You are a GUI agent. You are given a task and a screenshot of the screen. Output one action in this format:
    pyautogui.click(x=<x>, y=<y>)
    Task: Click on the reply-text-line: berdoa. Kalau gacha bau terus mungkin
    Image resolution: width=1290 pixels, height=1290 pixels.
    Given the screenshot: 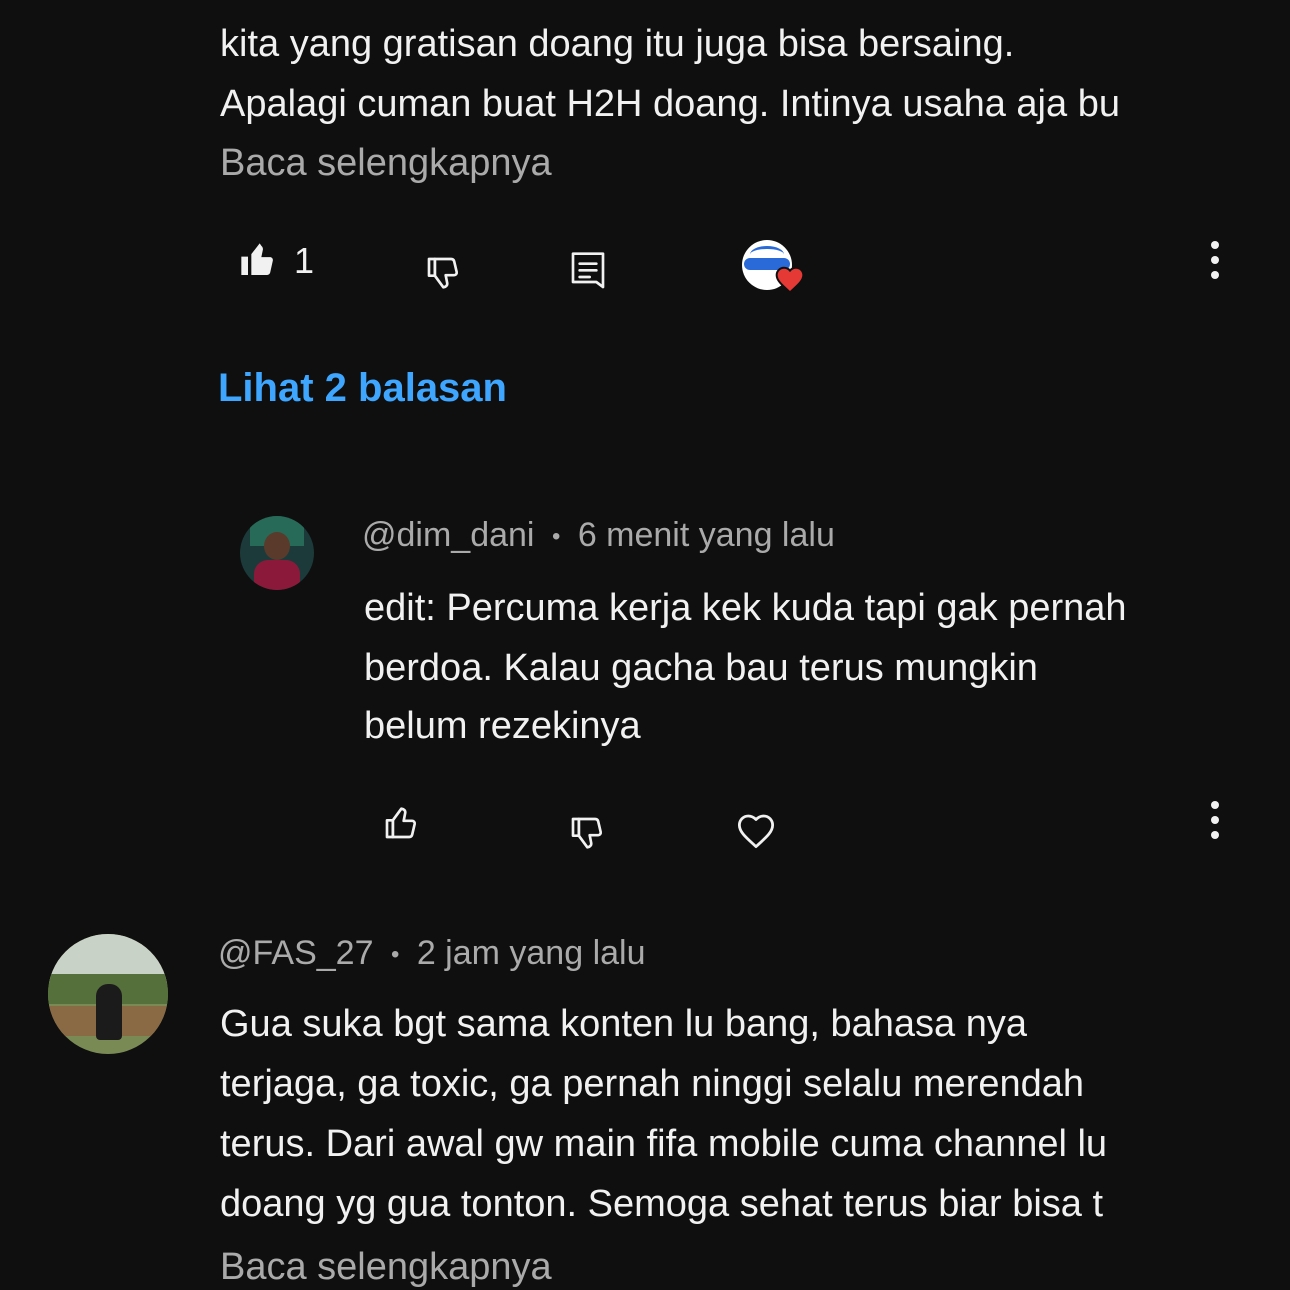 What is the action you would take?
    pyautogui.click(x=701, y=668)
    